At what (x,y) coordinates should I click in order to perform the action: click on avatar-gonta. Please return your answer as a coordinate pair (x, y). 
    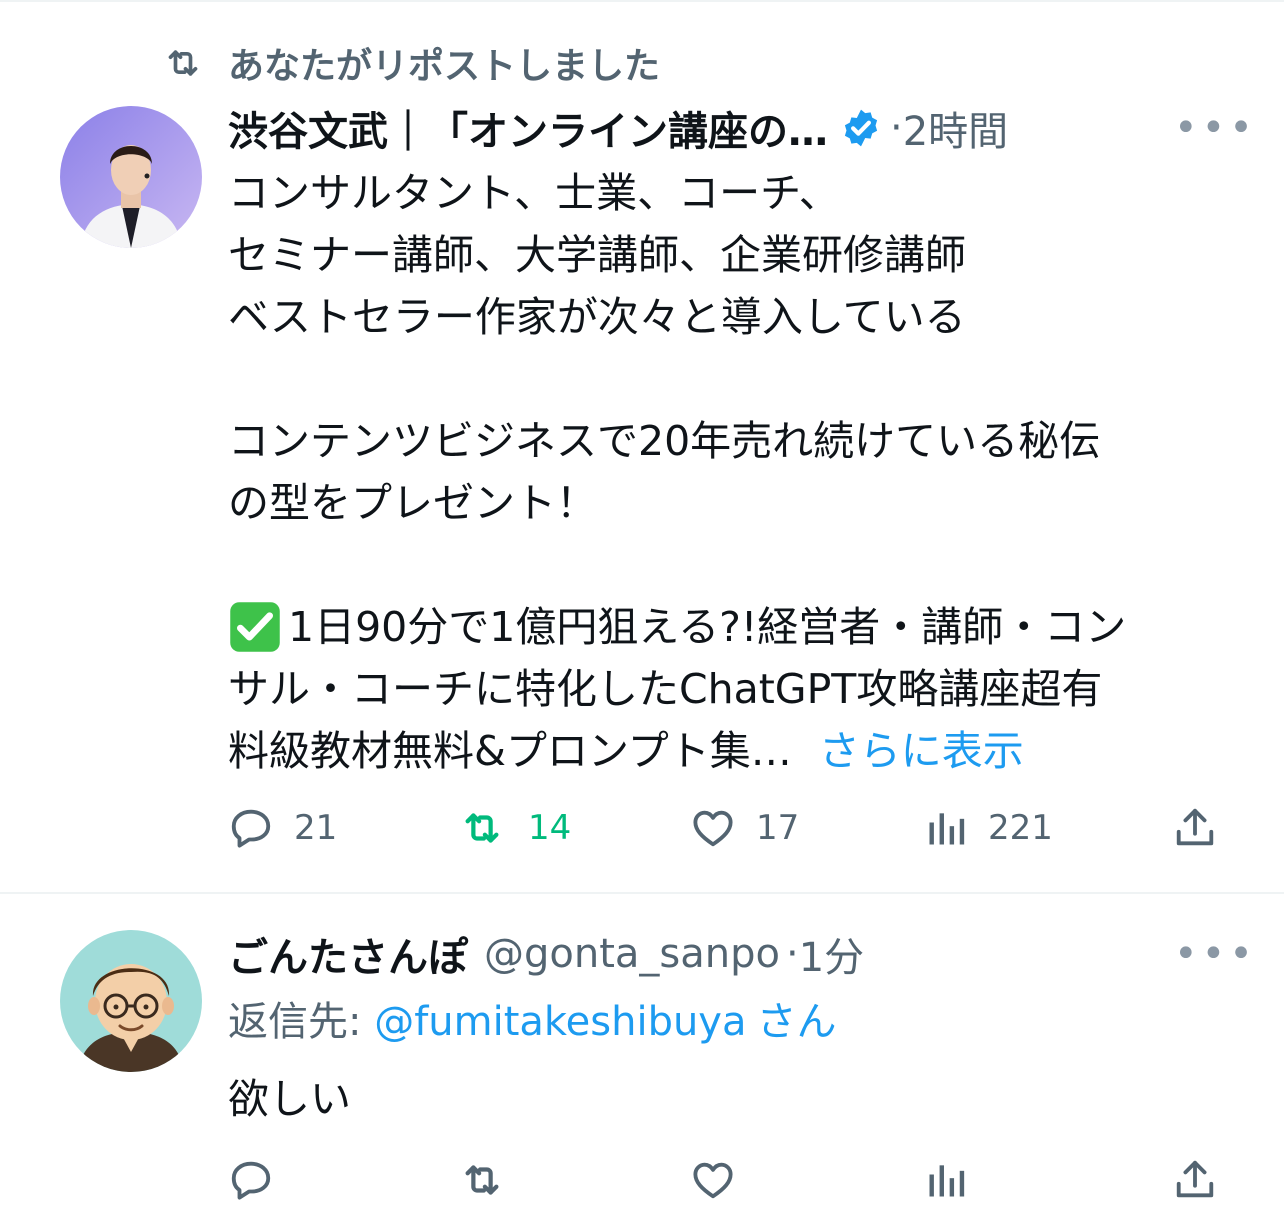
    Looking at the image, I should click on (131, 1001).